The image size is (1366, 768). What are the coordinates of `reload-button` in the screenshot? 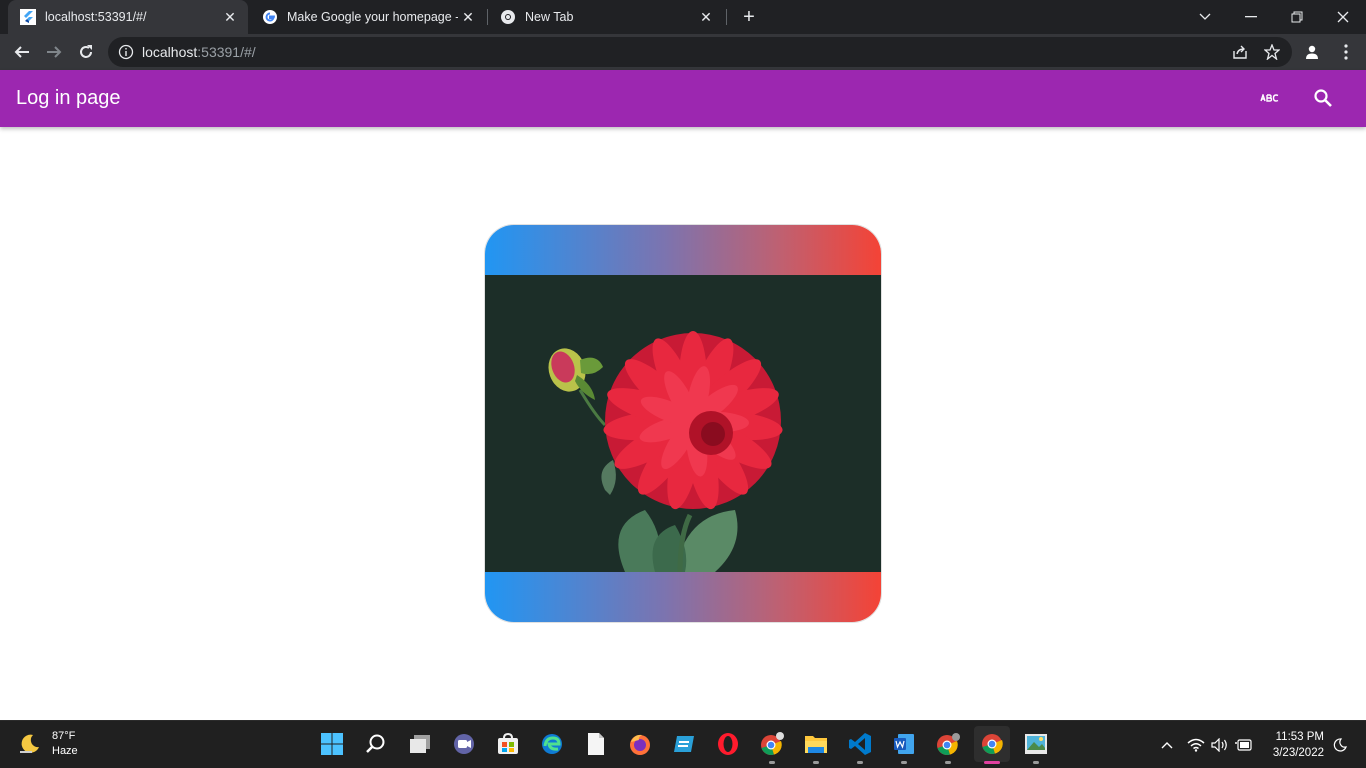 It's located at (86, 52).